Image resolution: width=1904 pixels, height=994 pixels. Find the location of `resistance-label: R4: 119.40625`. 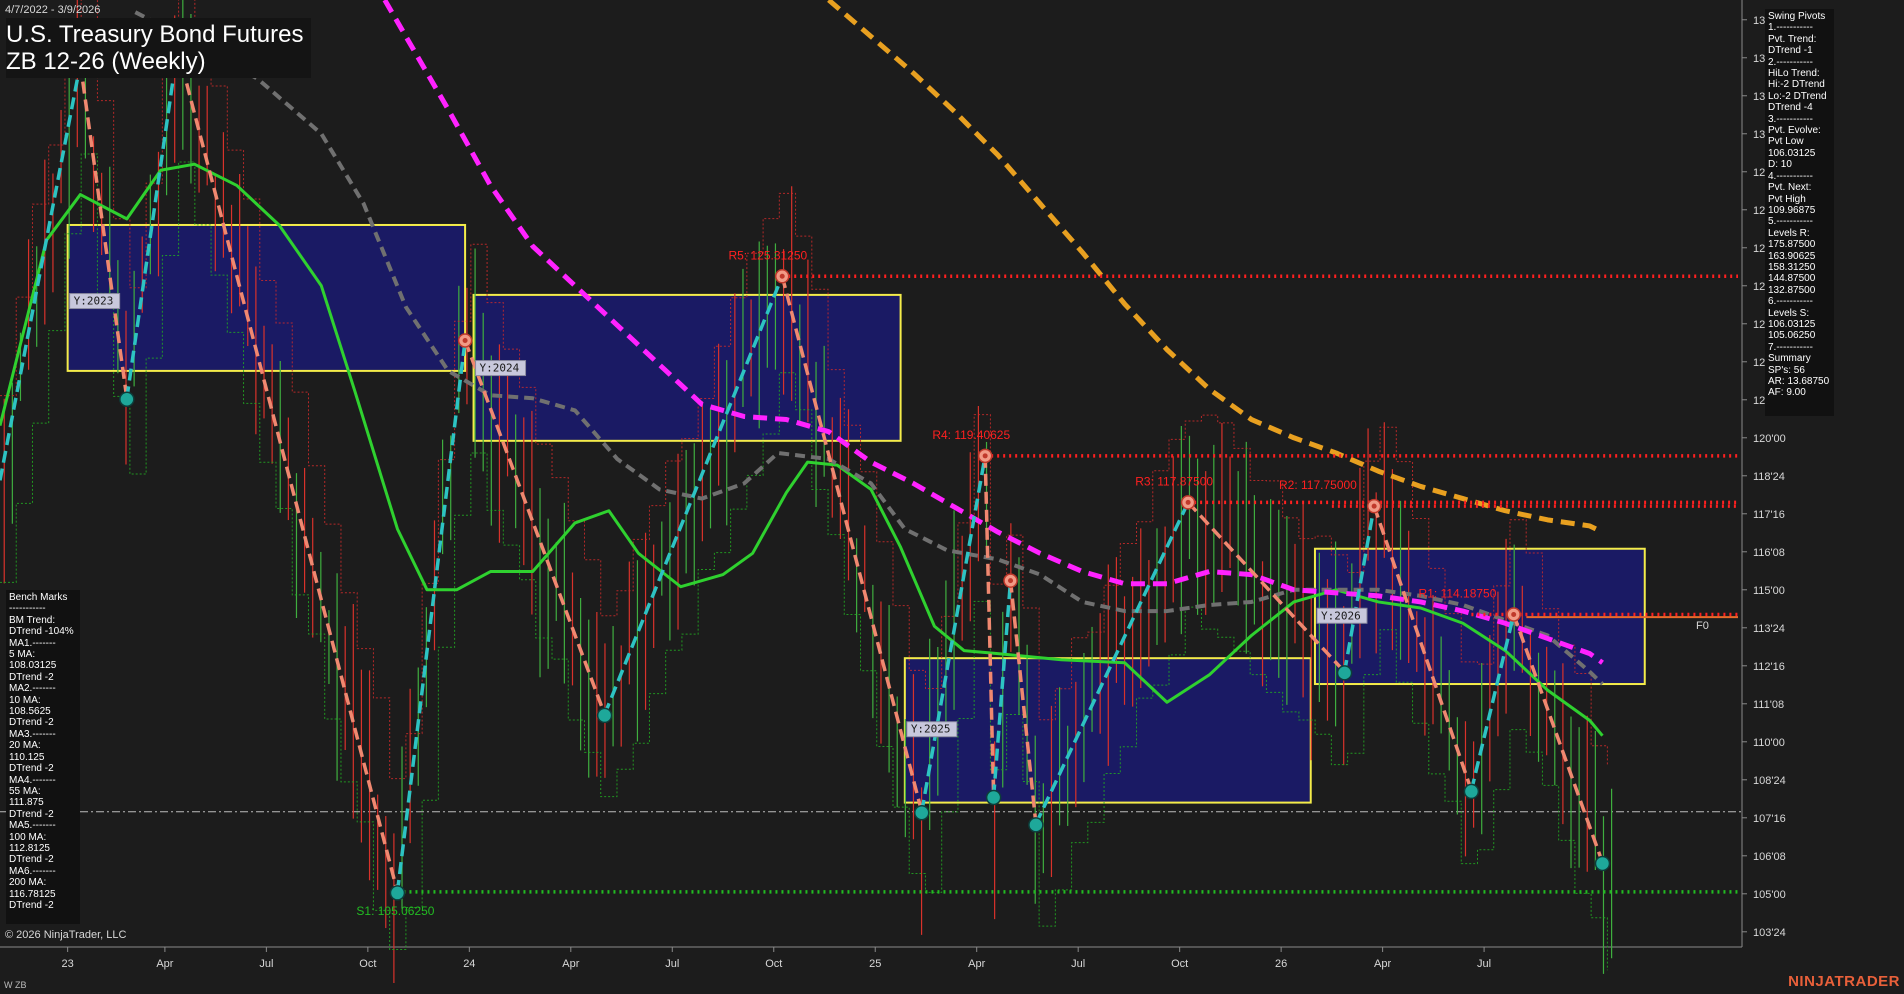

resistance-label: R4: 119.40625 is located at coordinates (971, 435).